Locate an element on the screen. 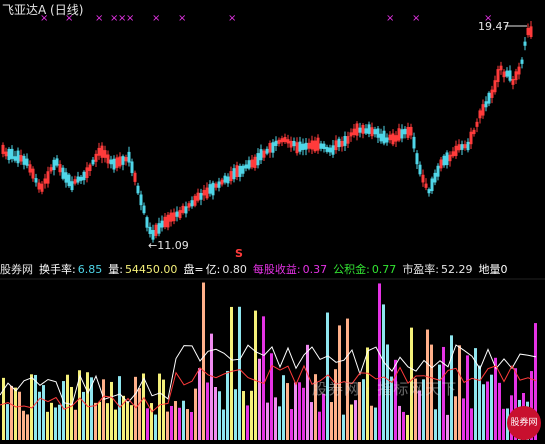 This screenshot has width=545, height=444. site-label: 股券网 is located at coordinates (16, 269).